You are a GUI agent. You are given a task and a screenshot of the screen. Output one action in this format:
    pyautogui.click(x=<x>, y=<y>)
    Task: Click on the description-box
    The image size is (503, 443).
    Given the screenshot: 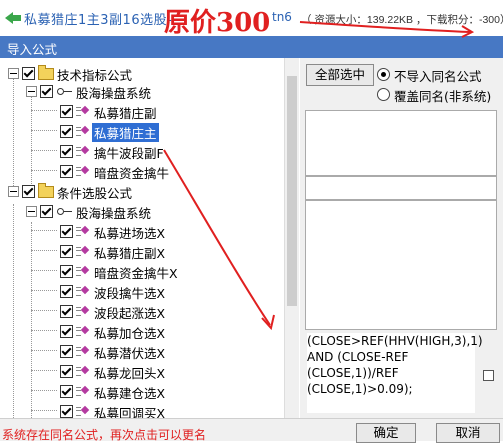 What is the action you would take?
    pyautogui.click(x=401, y=265)
    